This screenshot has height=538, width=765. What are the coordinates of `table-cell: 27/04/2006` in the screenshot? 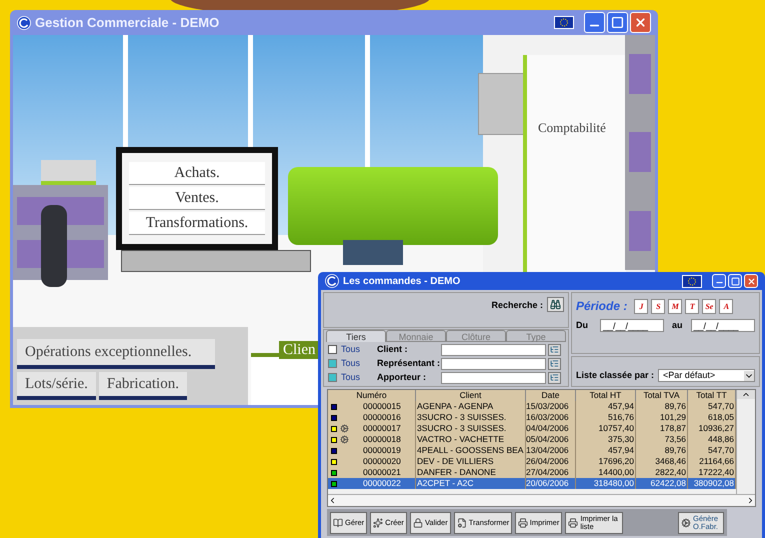 It's located at (547, 472).